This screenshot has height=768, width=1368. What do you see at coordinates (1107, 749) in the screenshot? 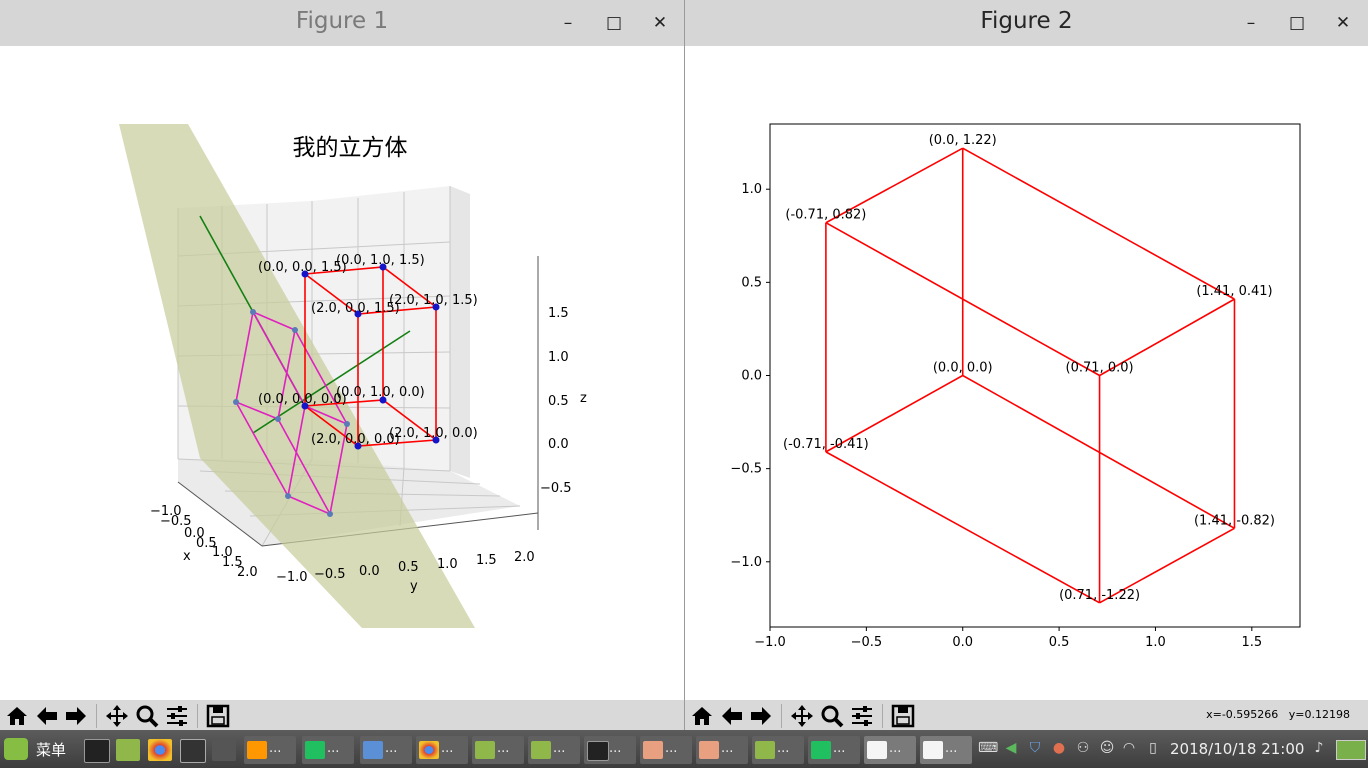
I see `user-icon: ☺` at bounding box center [1107, 749].